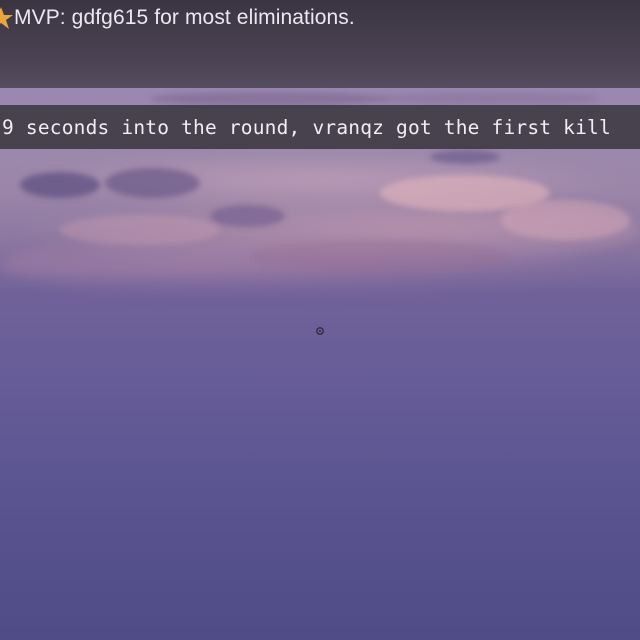 The width and height of the screenshot is (640, 640). What do you see at coordinates (7, 18) in the screenshot?
I see `star-icon` at bounding box center [7, 18].